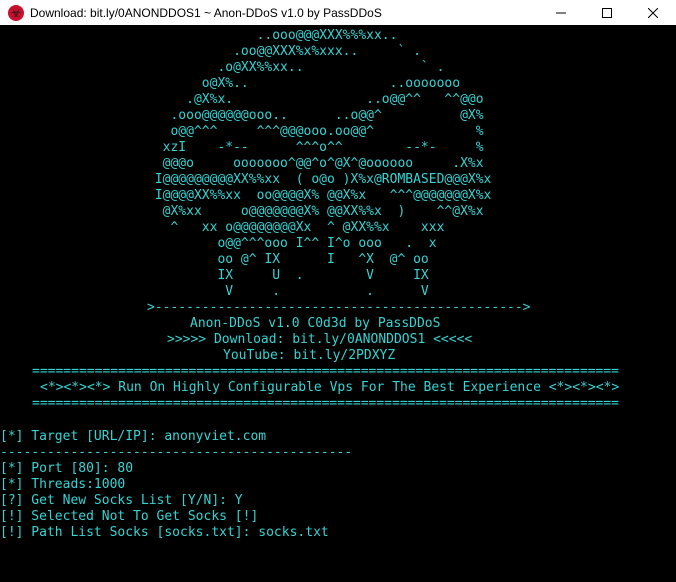 The width and height of the screenshot is (676, 582). Describe the element at coordinates (288, 259) in the screenshot. I see `ascii-art-line: oo @^ IX I ^X @^ oo` at that location.